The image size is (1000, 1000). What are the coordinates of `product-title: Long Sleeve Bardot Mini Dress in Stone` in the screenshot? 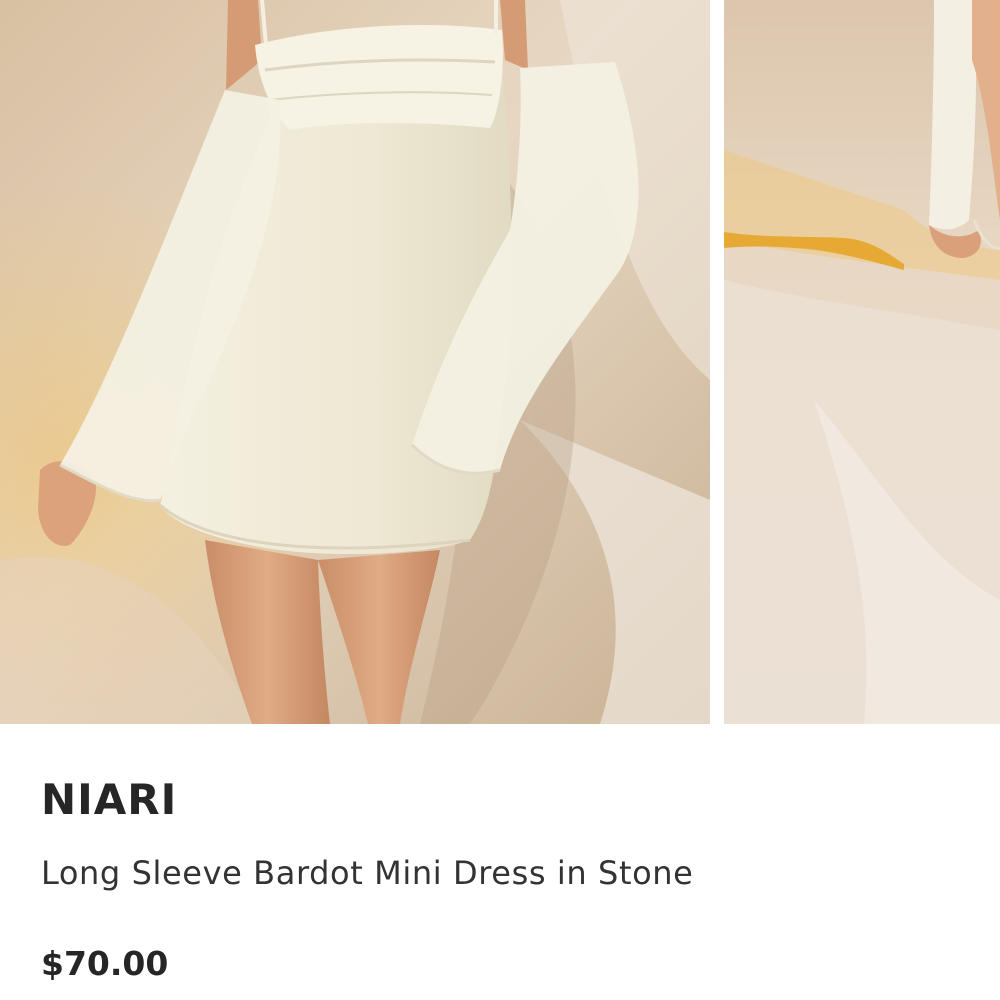 It's located at (367, 873).